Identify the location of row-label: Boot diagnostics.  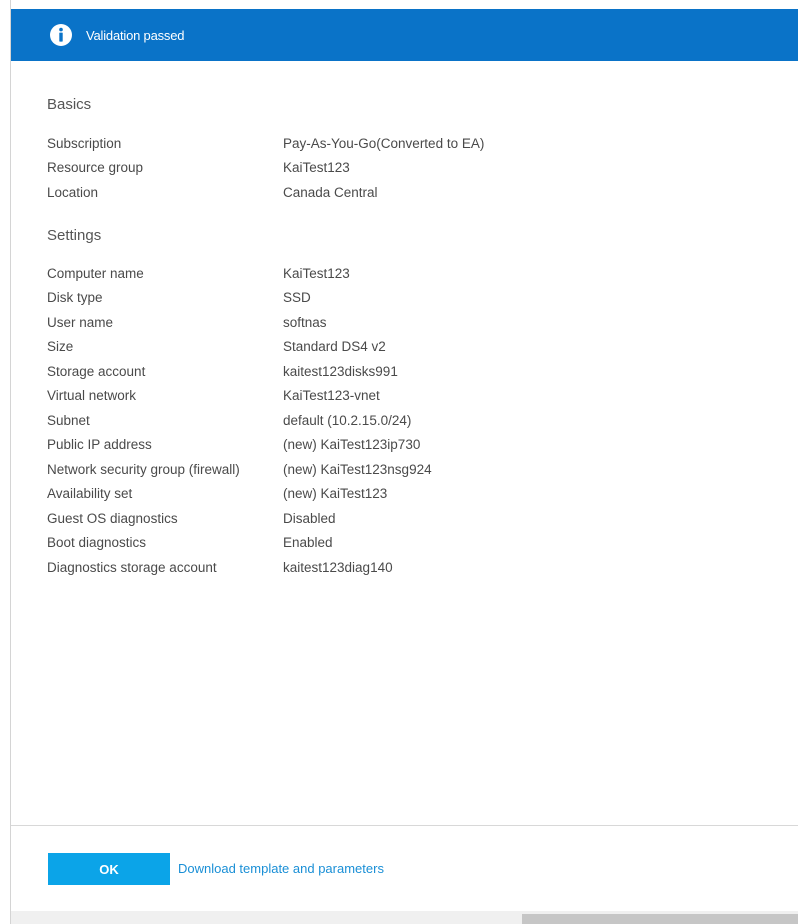
(97, 543).